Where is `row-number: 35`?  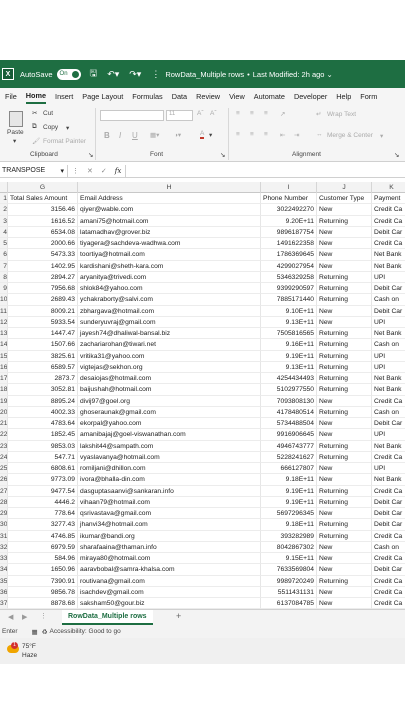
row-number: 35 is located at coordinates (4, 581).